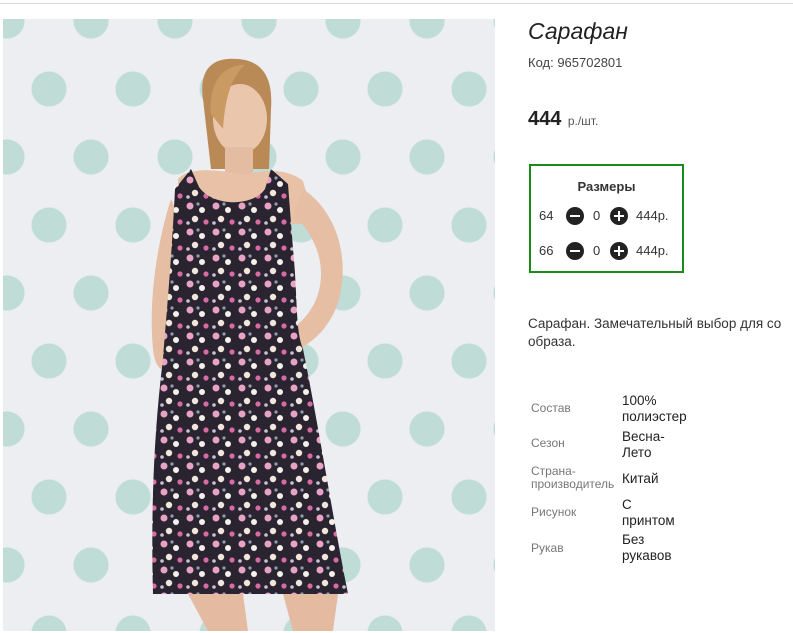 The height and width of the screenshot is (633, 793). Describe the element at coordinates (546, 250) in the screenshot. I see `size-label: 66` at that location.